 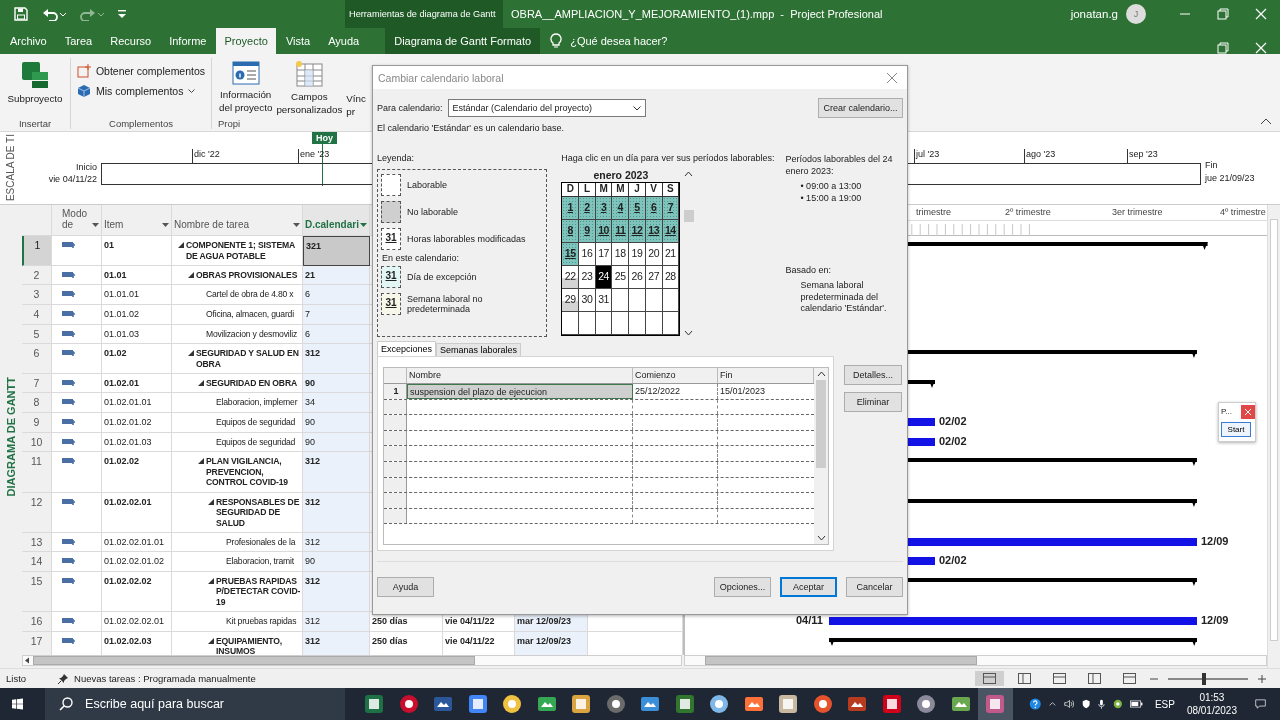 I want to click on month-label: jul '23, so click(x=927, y=156).